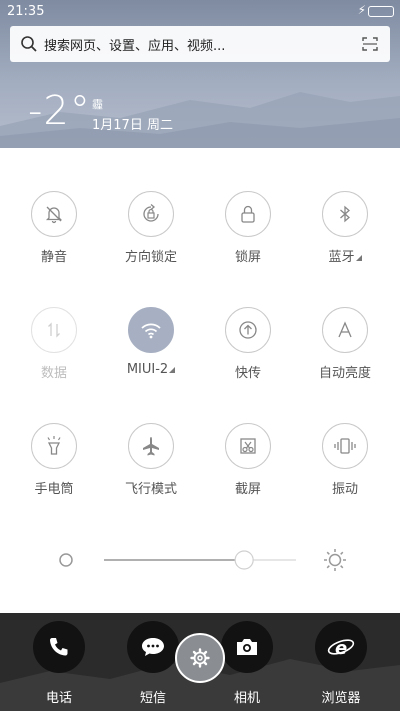 Image resolution: width=400 pixels, height=711 pixels. Describe the element at coordinates (151, 446) in the screenshot. I see `airplane-icon` at that location.